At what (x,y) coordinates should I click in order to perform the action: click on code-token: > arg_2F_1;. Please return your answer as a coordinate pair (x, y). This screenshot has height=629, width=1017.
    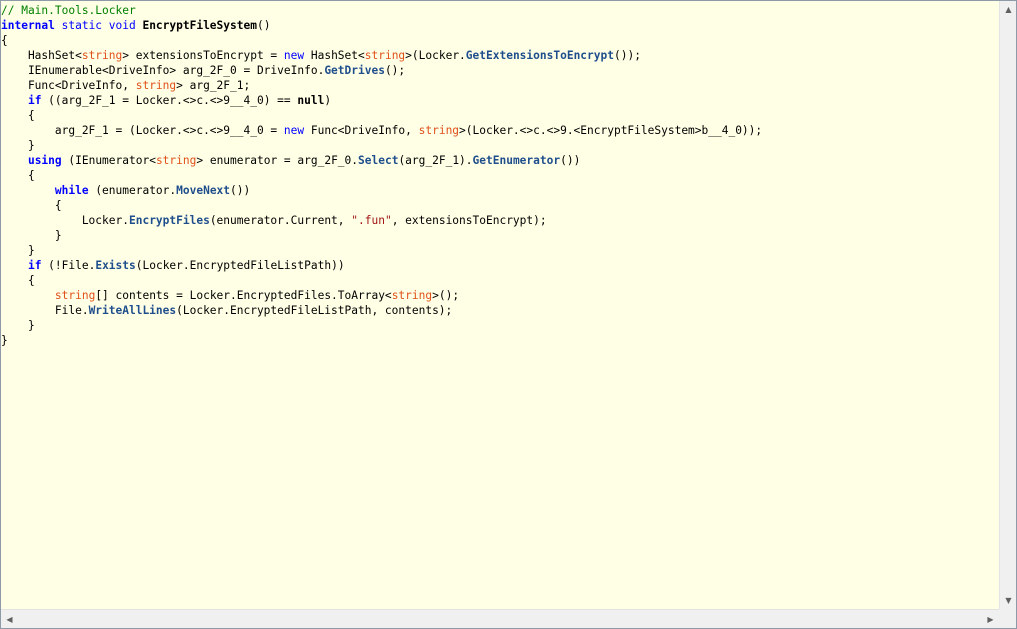
    Looking at the image, I should click on (213, 85).